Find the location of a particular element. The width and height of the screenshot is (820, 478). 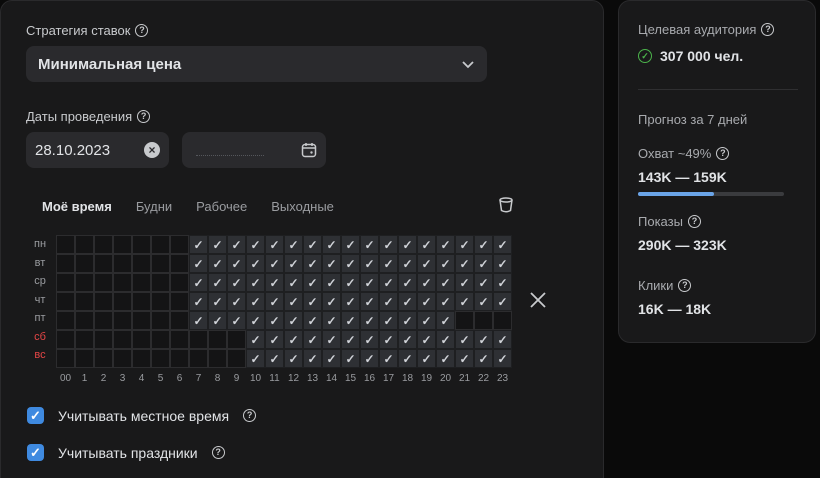

calendar-icon is located at coordinates (309, 150).